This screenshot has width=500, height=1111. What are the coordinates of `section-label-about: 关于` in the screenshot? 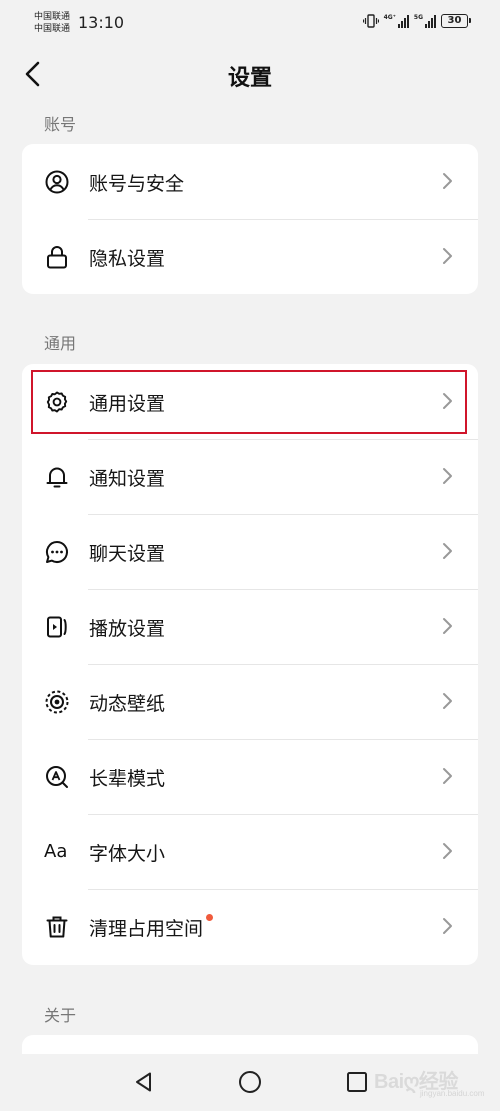 It's located at (60, 1015).